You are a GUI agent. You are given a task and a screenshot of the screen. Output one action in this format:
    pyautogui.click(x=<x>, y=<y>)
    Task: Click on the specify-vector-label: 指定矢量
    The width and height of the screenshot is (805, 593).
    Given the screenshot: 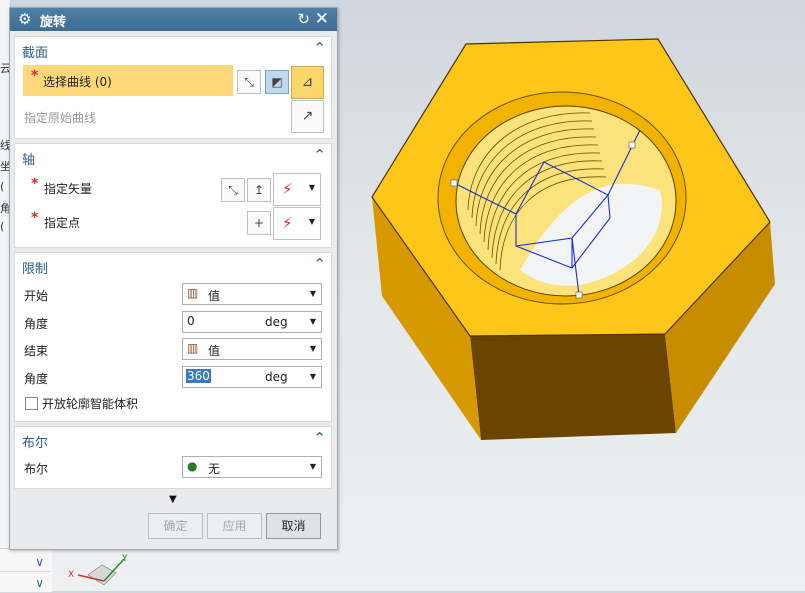 What is the action you would take?
    pyautogui.click(x=68, y=189)
    